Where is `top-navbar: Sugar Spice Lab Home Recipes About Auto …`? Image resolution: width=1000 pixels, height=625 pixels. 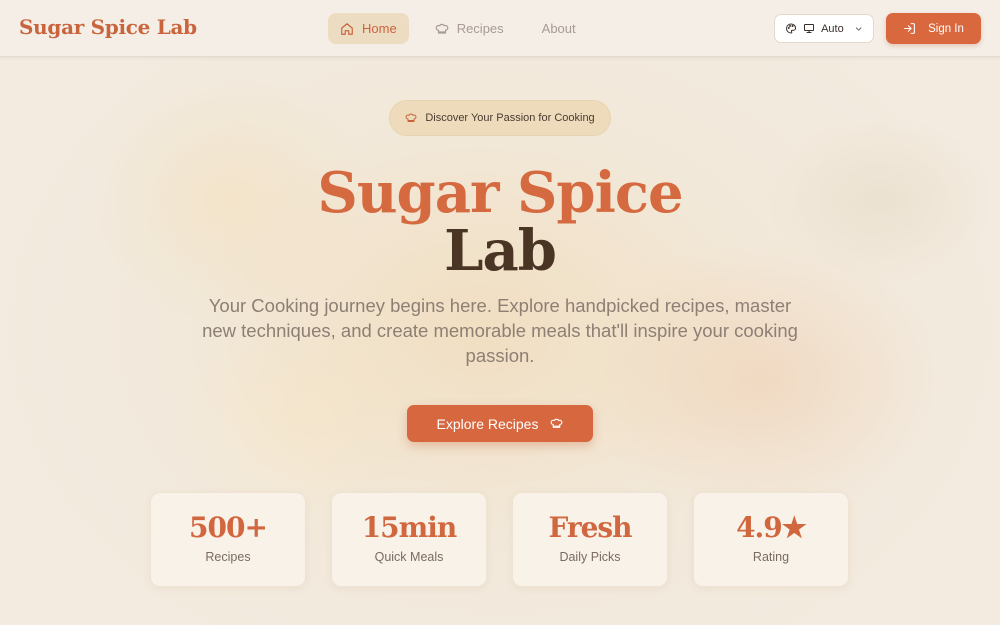
top-navbar: Sugar Spice Lab Home Recipes About Auto … is located at coordinates (500, 28).